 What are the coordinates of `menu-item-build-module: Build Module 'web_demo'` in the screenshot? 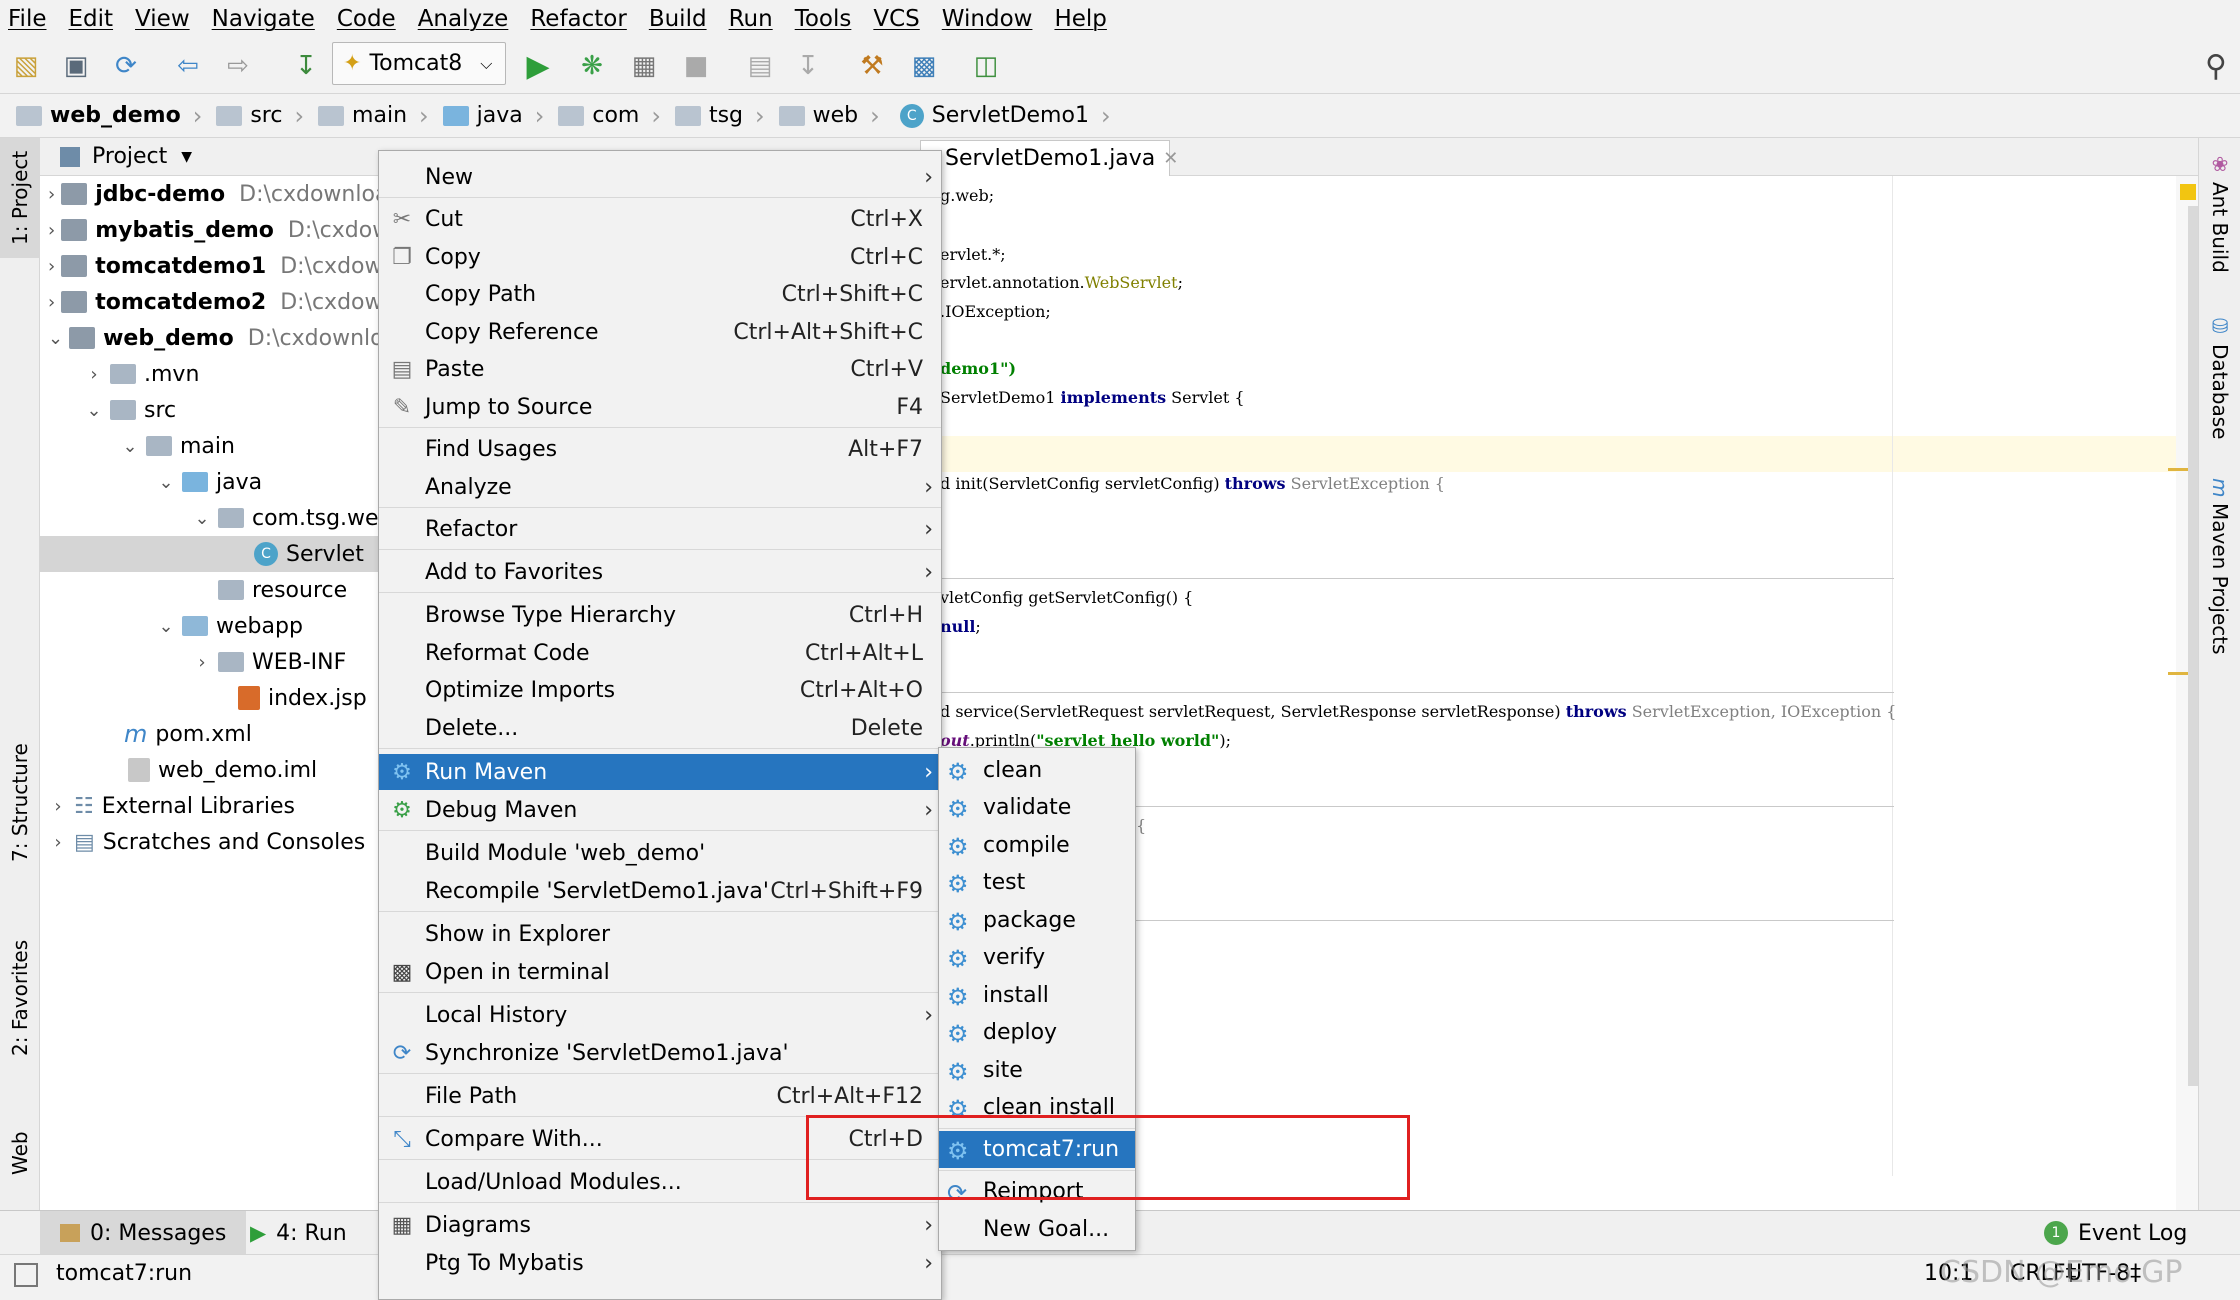 It's located at (660, 853).